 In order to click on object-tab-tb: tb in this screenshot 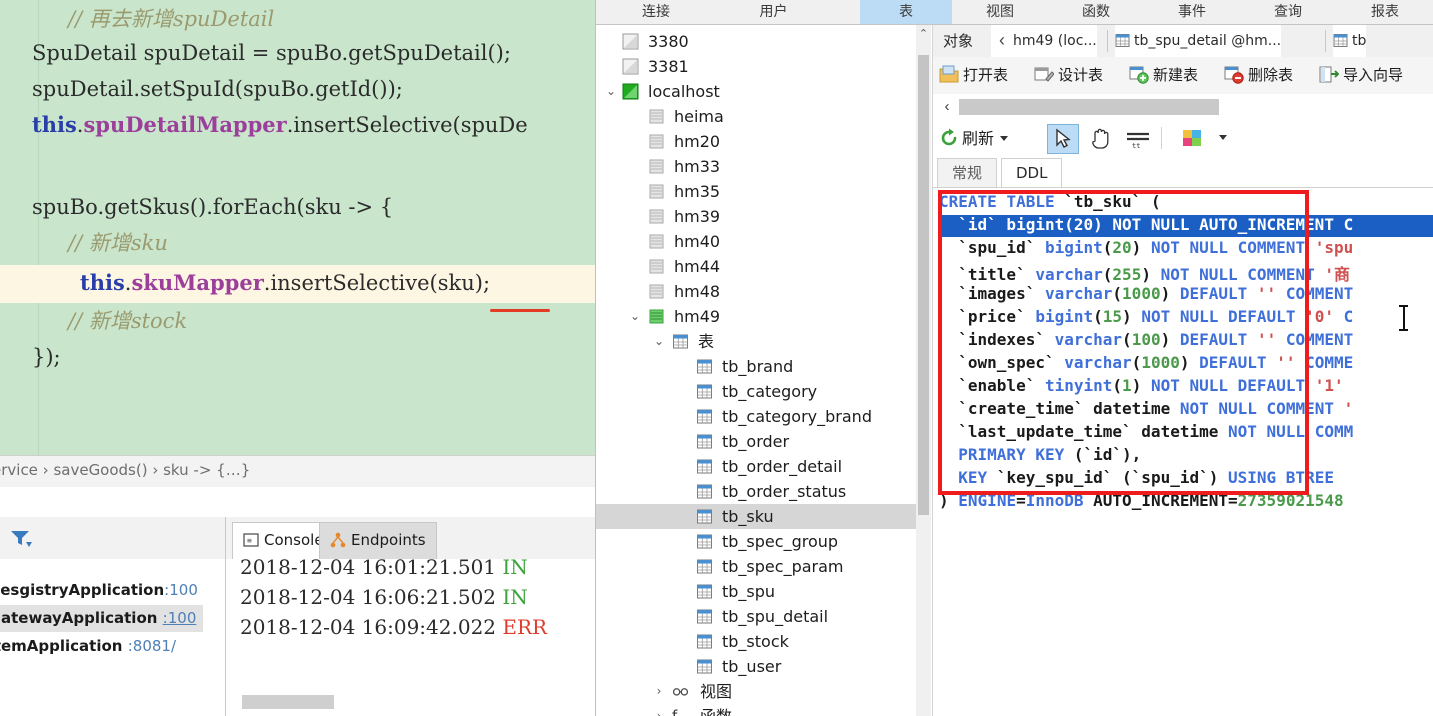, I will do `click(1350, 41)`.